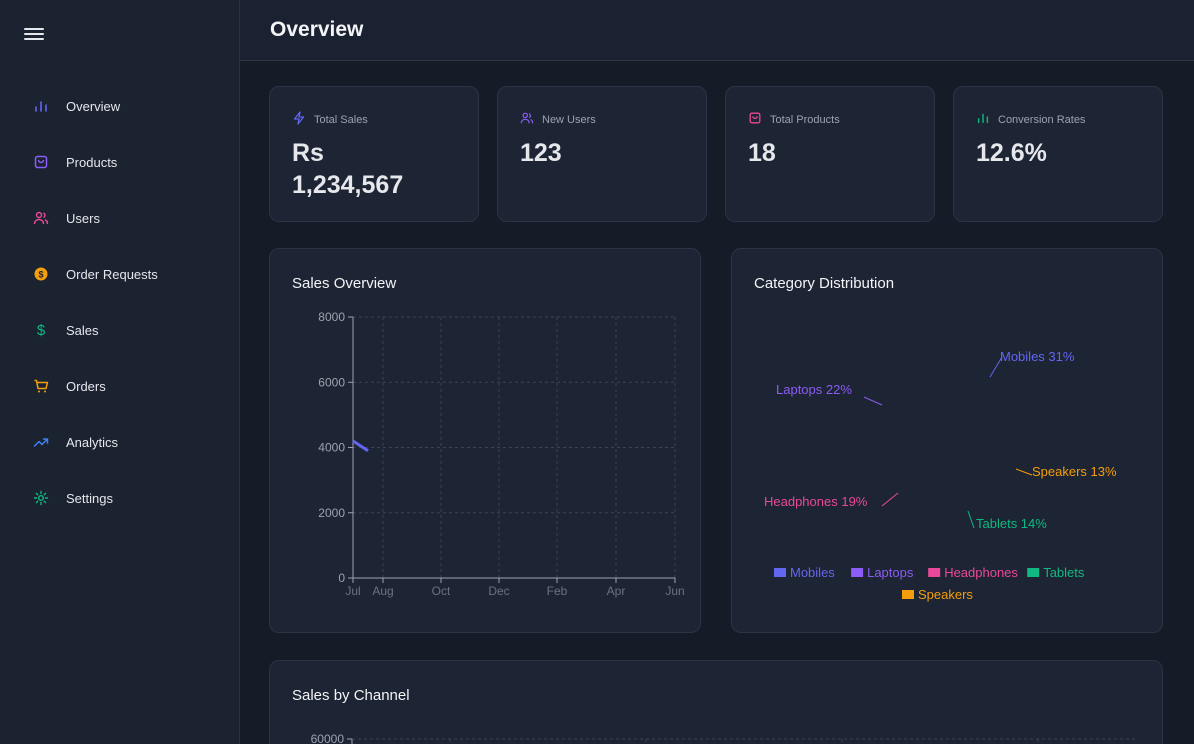 The width and height of the screenshot is (1194, 744). Describe the element at coordinates (82, 330) in the screenshot. I see `sidebar-item-label: Sales` at that location.